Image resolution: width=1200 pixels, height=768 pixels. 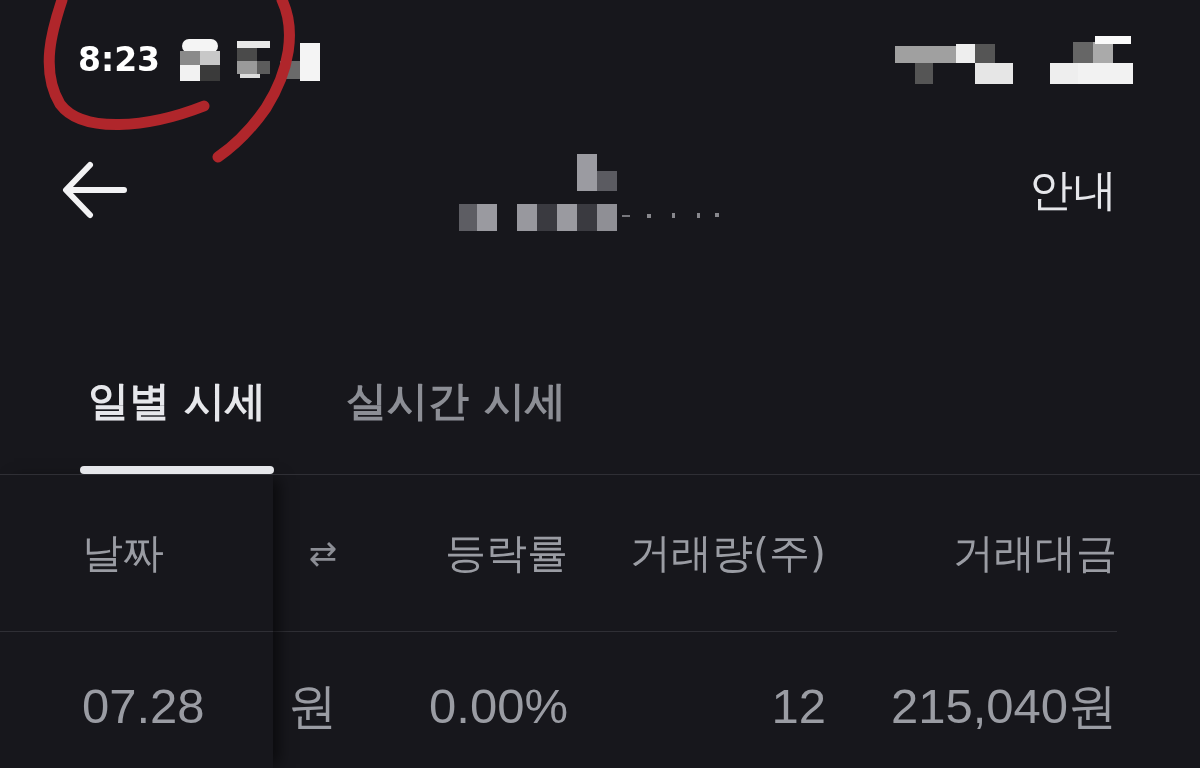 I want to click on table-cell-text: 원, so click(x=312, y=706).